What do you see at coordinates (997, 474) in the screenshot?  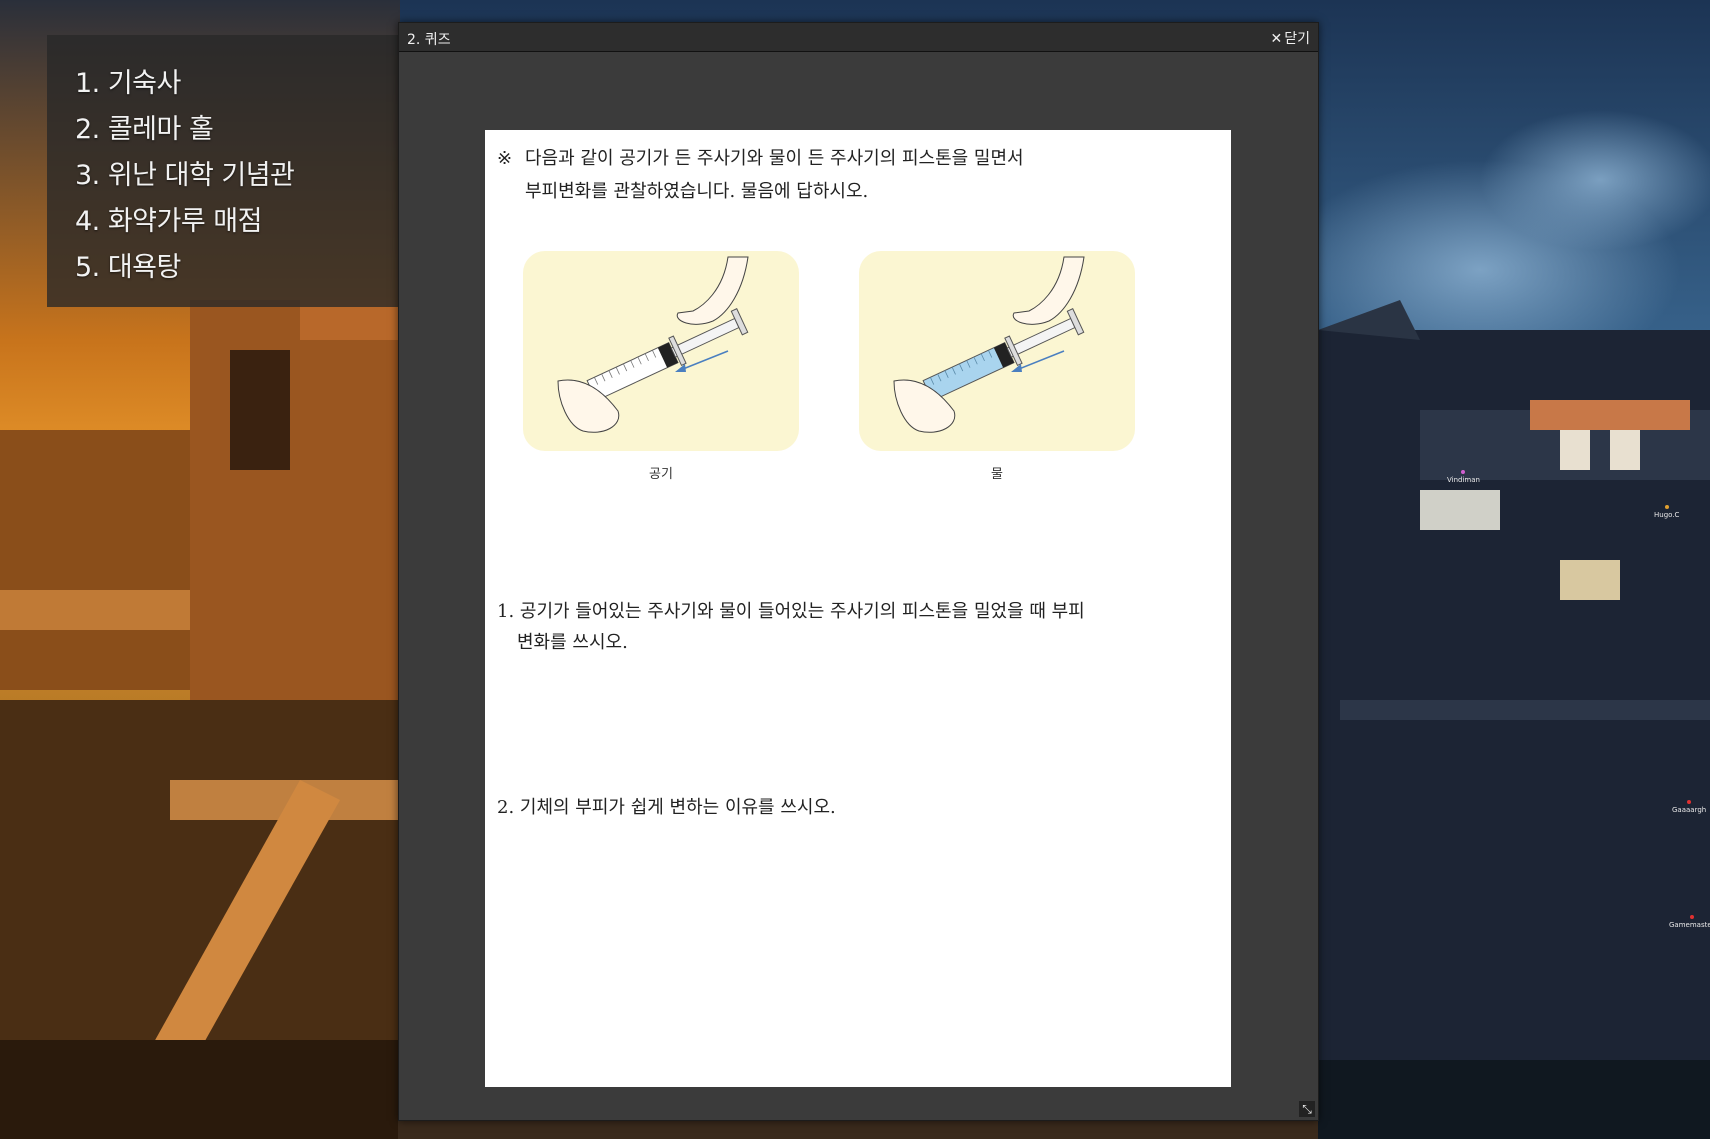 I see `caption-water: 물` at bounding box center [997, 474].